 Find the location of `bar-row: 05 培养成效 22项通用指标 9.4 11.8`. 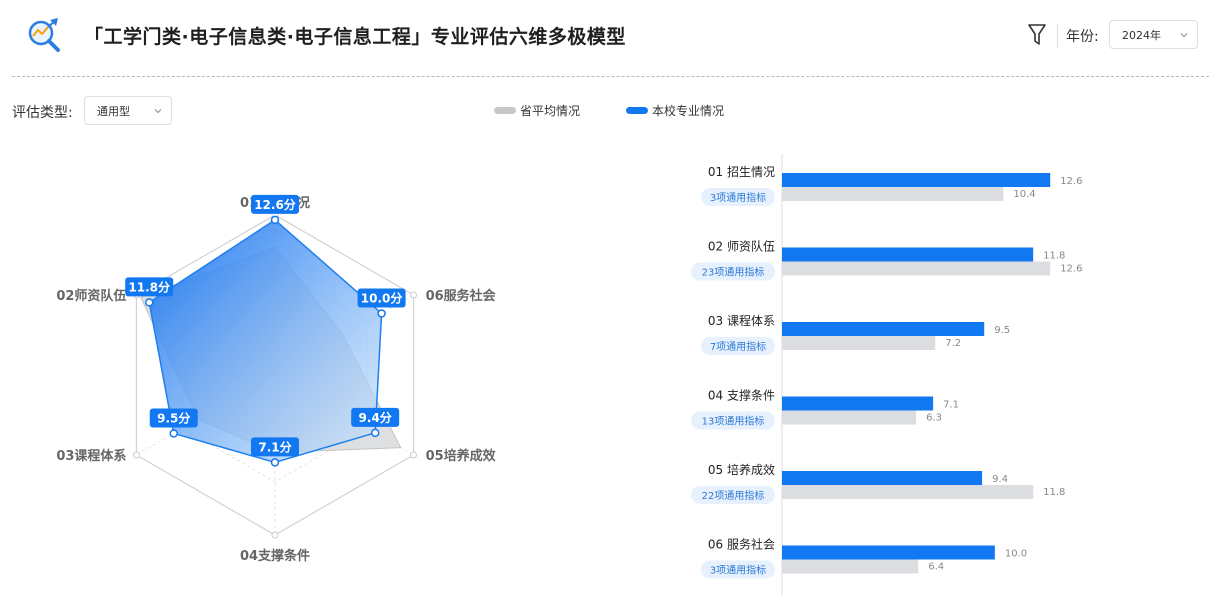

bar-row: 05 培养成效 22项通用指标 9.4 11.8 is located at coordinates (878, 483).